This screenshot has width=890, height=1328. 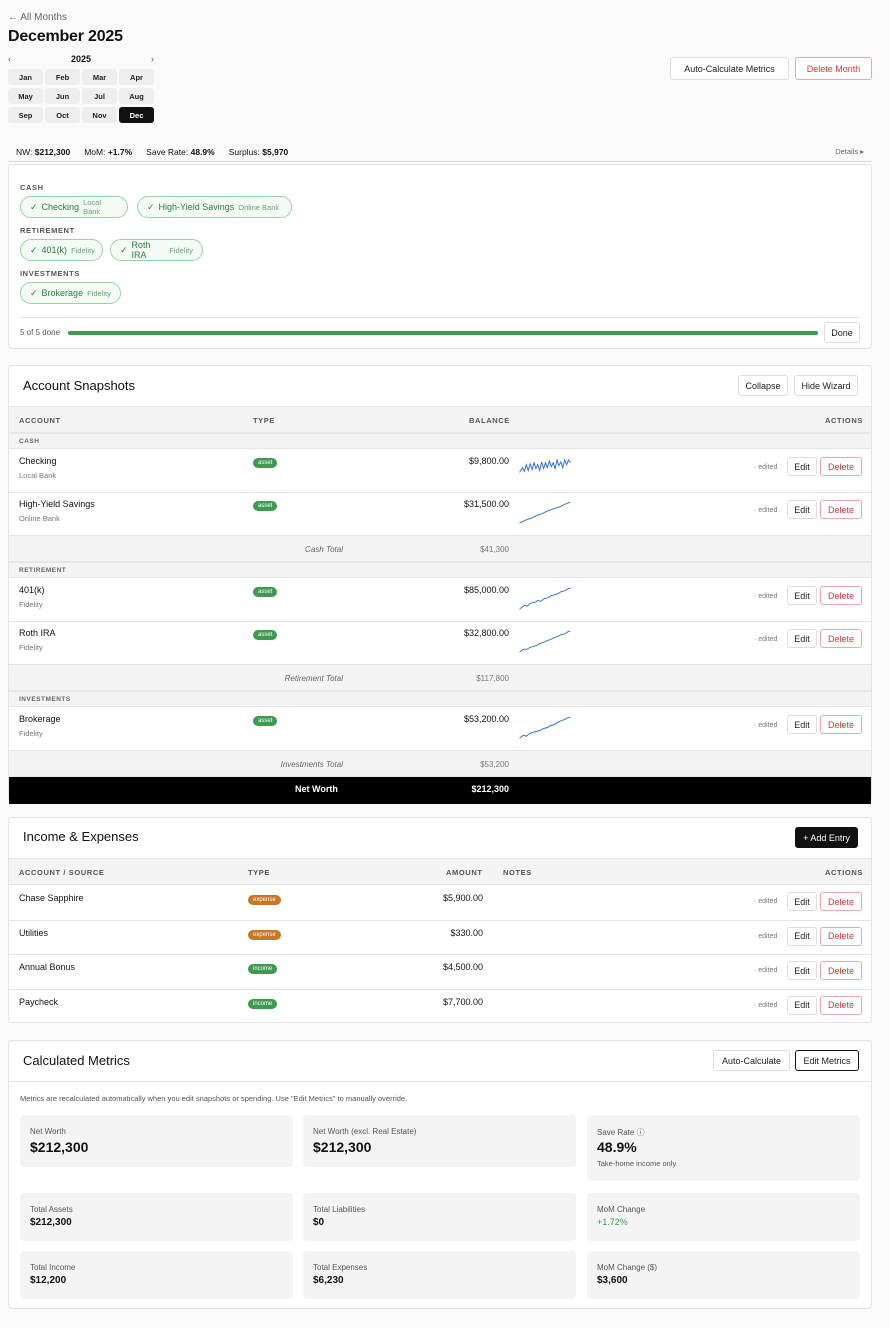 I want to click on month-button-oct: Oct, so click(x=62, y=115).